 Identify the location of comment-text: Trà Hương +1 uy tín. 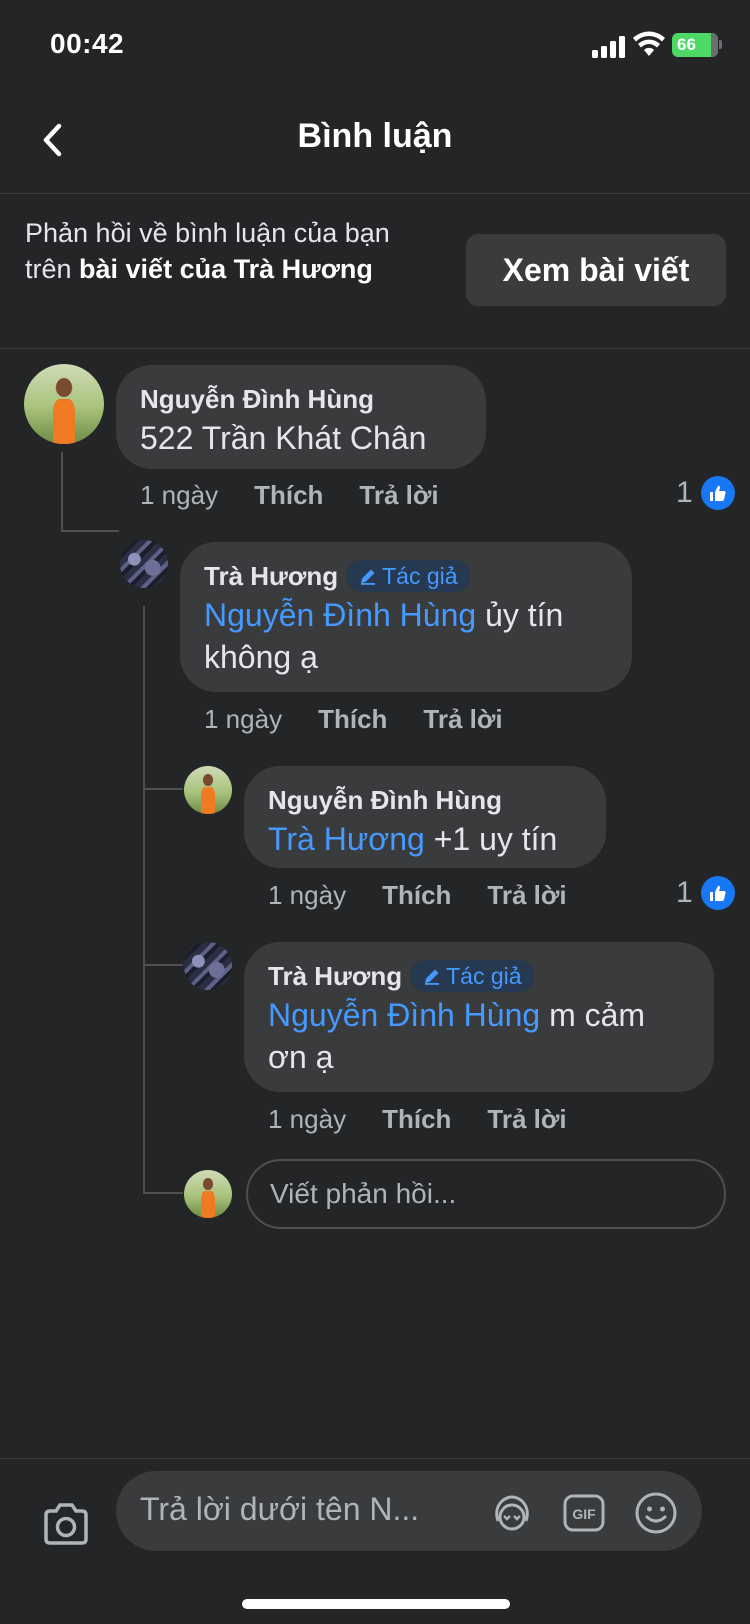
(425, 839).